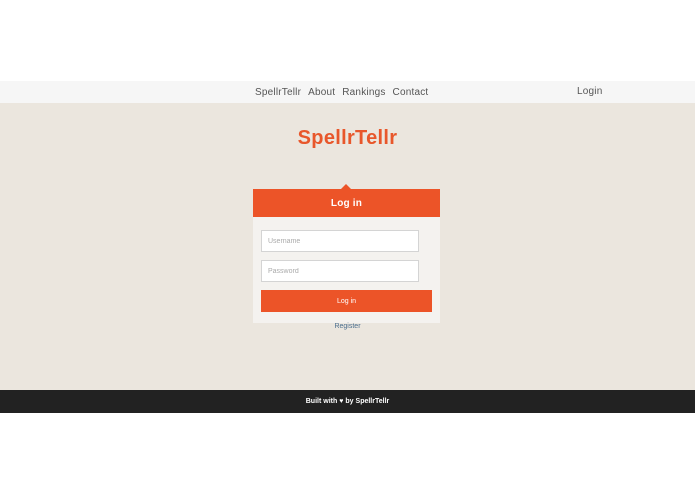 The image size is (695, 494). Describe the element at coordinates (589, 92) in the screenshot. I see `nav-login-link: Login` at that location.